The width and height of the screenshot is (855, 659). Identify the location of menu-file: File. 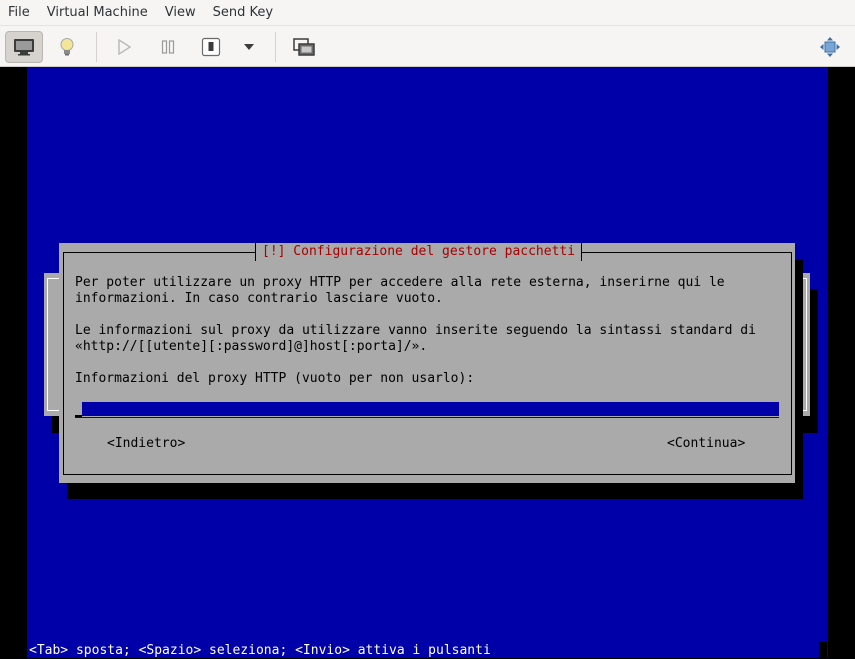
(19, 12).